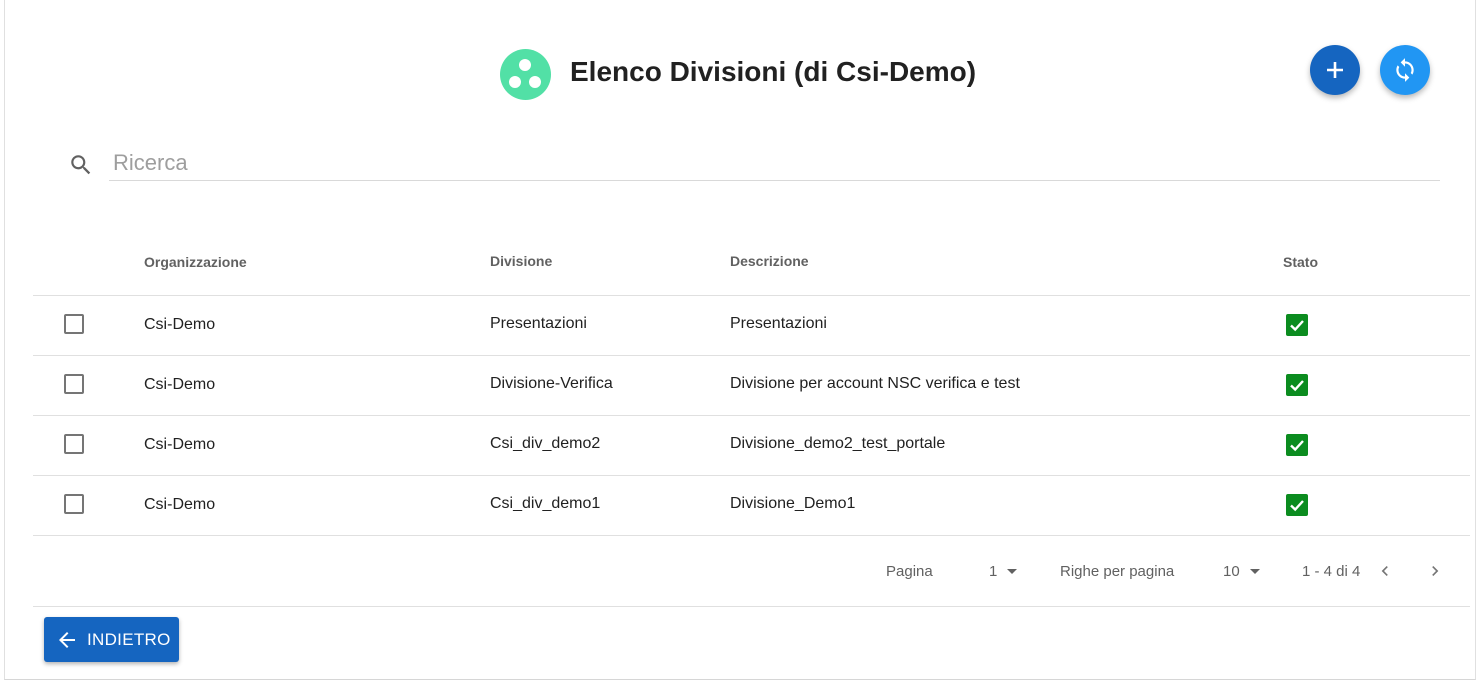  I want to click on pagination: Pagina 1 Righe per pagina 10 1 - 4 di 4, so click(739, 570).